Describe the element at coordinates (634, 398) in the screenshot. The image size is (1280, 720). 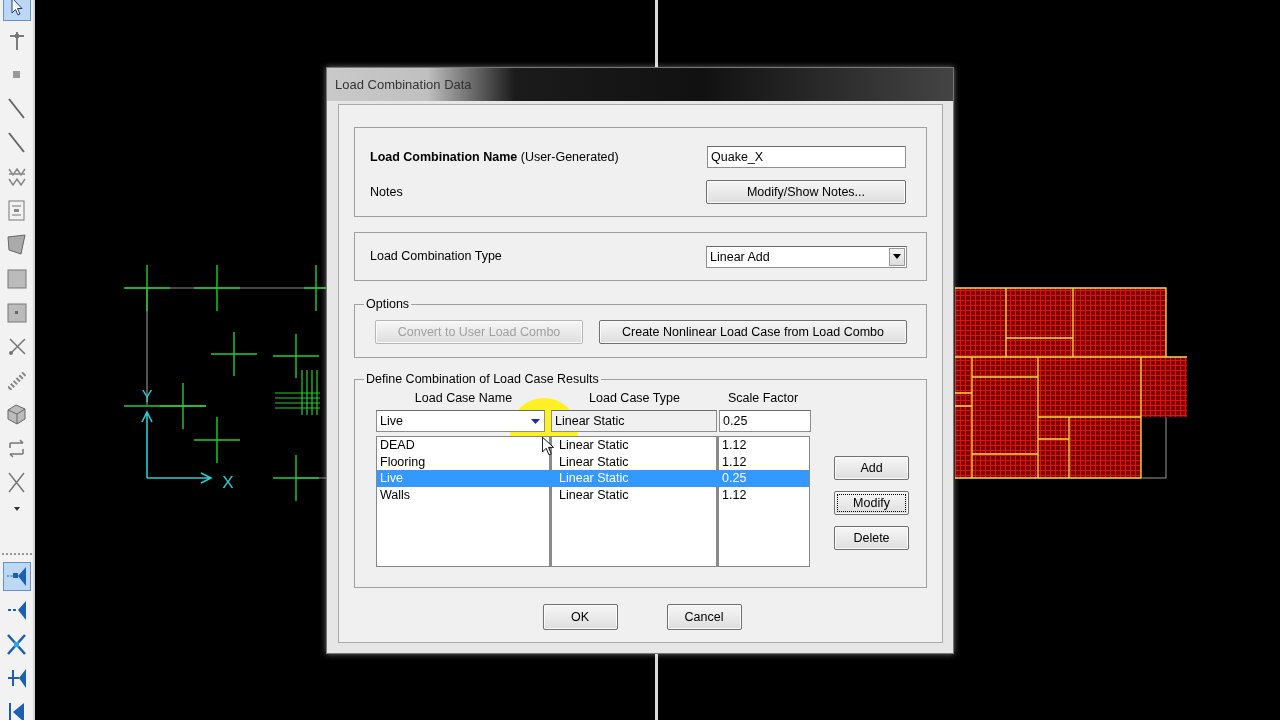
I see `column-header: Load Case Type` at that location.